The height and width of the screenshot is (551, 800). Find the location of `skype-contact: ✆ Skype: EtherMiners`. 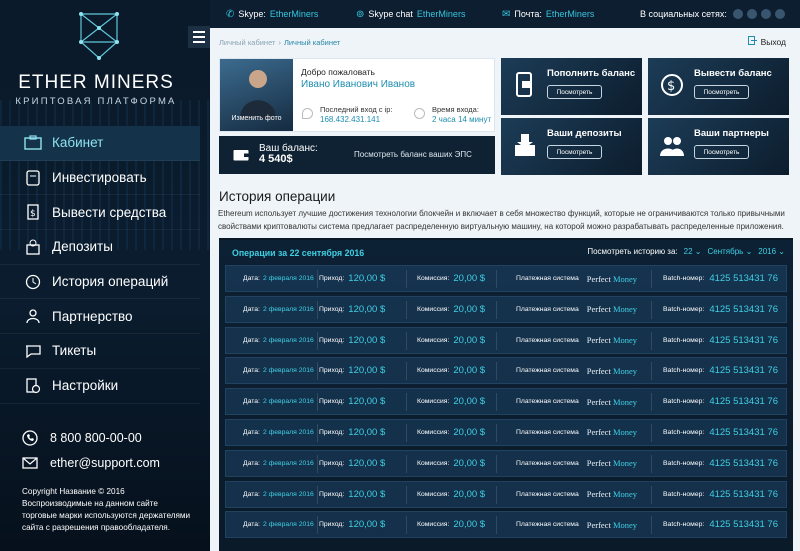

skype-contact: ✆ Skype: EtherMiners is located at coordinates (272, 14).